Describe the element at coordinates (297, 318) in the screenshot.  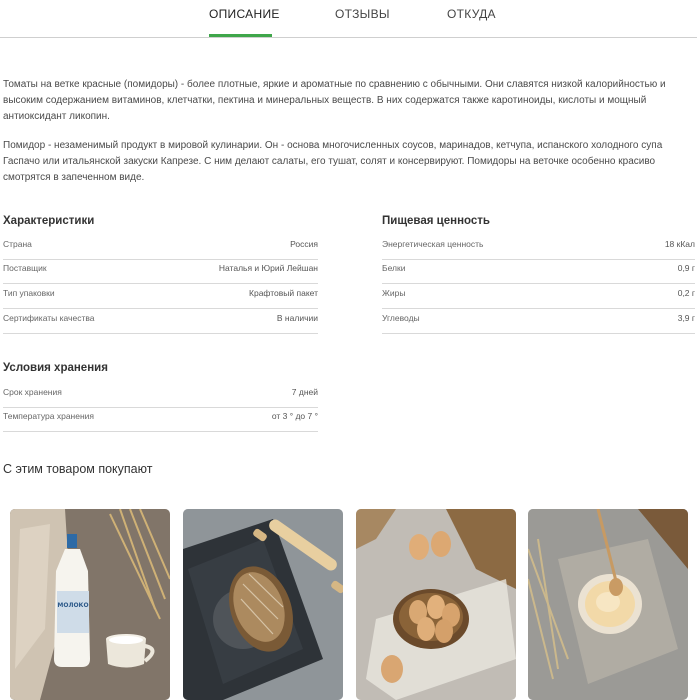
I see `spec-value: В наличии` at that location.